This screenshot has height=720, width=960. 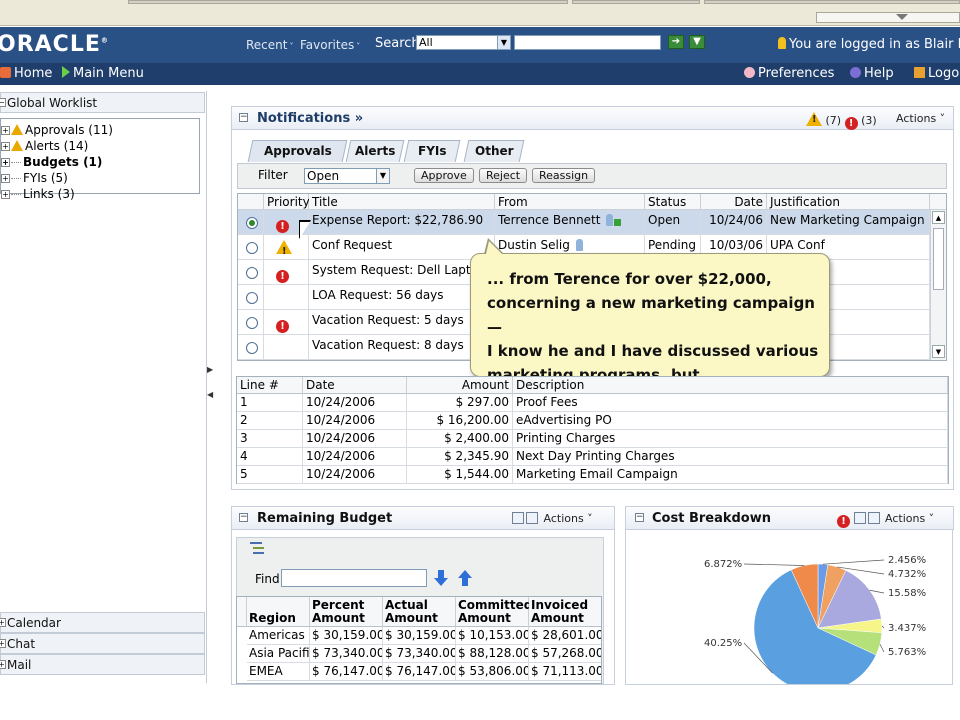 What do you see at coordinates (549, 220) in the screenshot?
I see `from-text: Terrence Bennett` at bounding box center [549, 220].